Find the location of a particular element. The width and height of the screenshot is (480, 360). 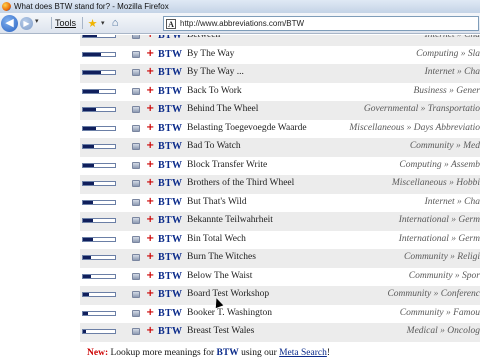

category-text: Business » Gener is located at coordinates (447, 91).